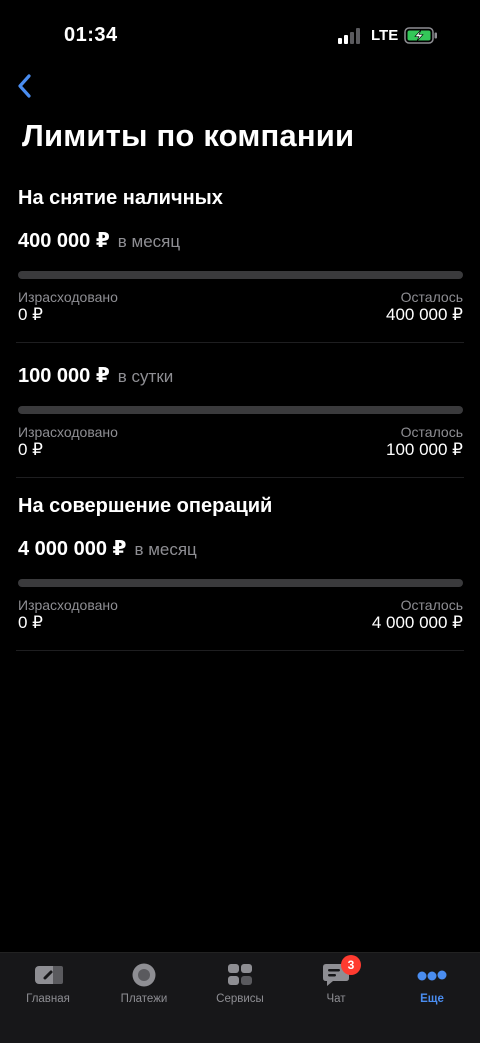 The height and width of the screenshot is (1043, 480). I want to click on limit-amount-monthly-operations: 4 000 000 ₽ в месяц, so click(107, 548).